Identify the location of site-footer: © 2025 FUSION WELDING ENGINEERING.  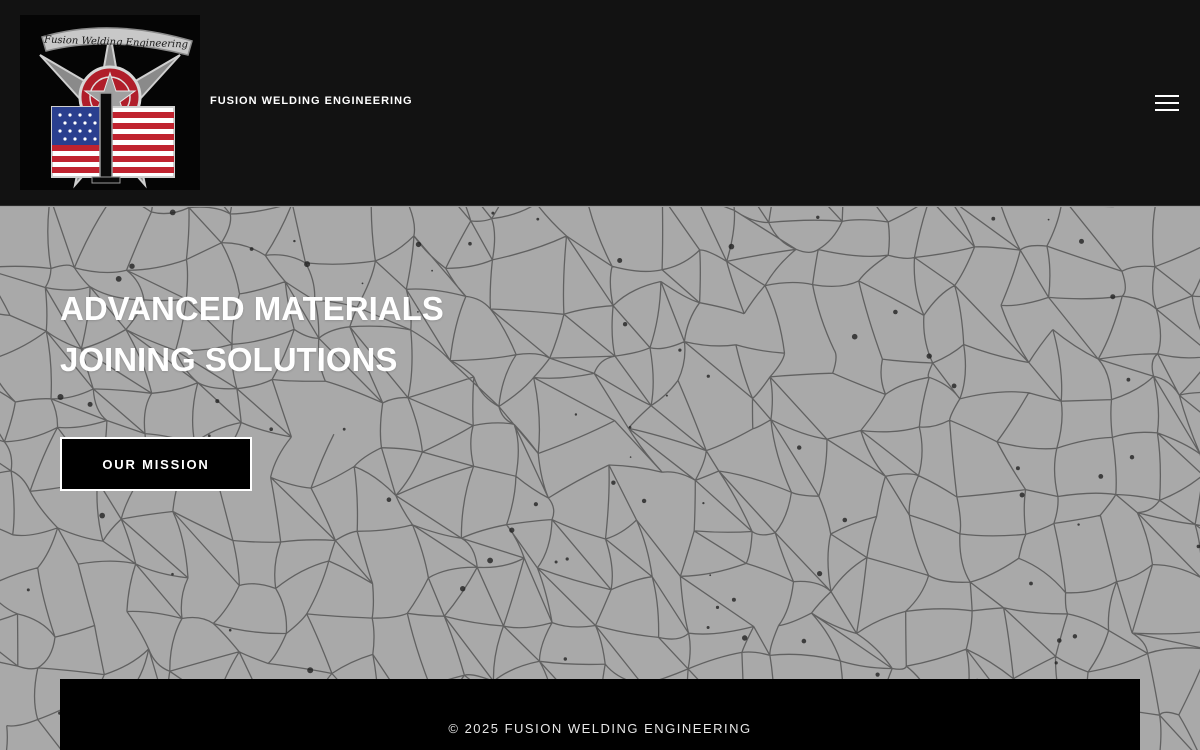
(600, 714).